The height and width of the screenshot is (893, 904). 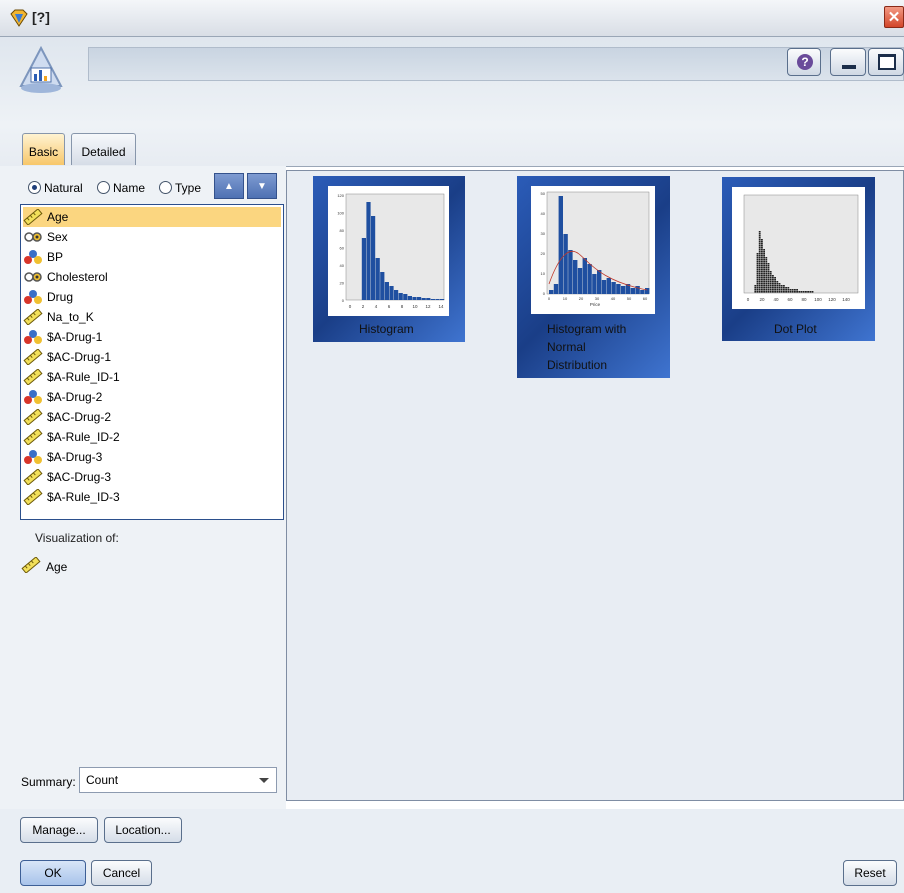 I want to click on minimize-button, so click(x=848, y=62).